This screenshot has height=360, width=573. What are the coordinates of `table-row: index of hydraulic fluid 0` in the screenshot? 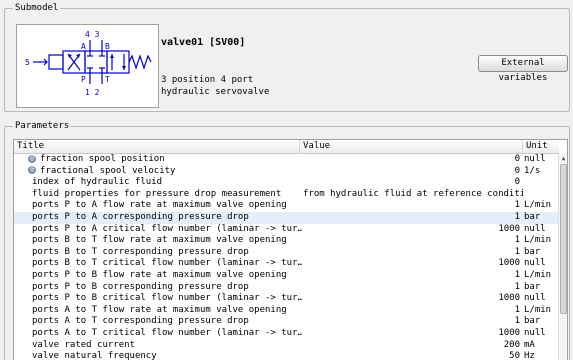 It's located at (286, 183).